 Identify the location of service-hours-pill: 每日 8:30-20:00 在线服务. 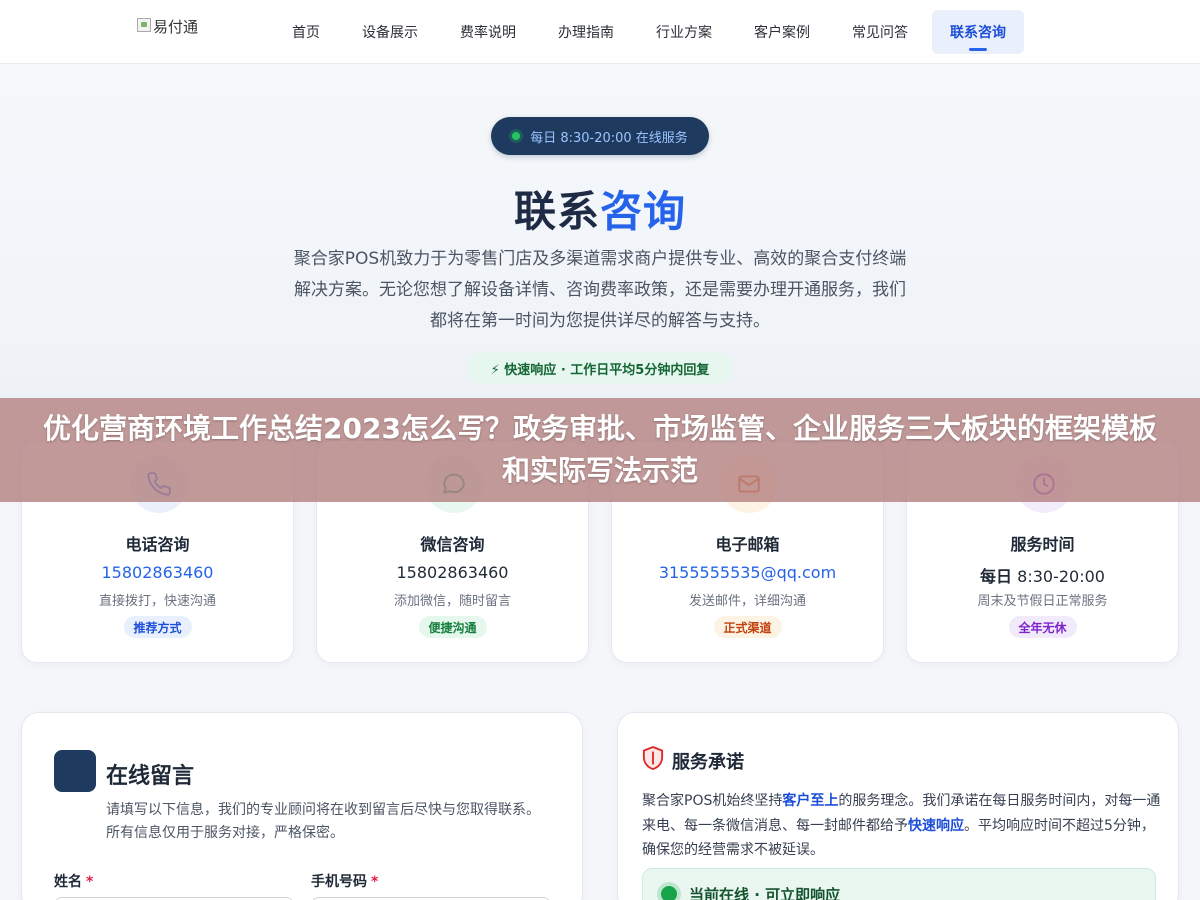
(600, 136).